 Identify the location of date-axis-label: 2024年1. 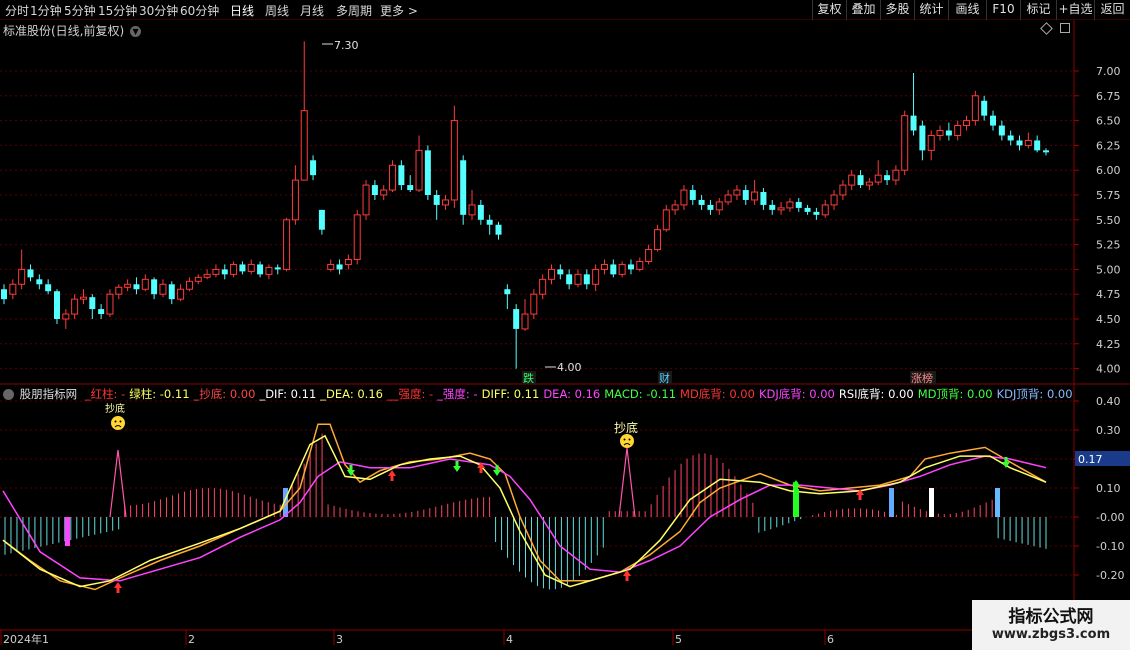
(26, 639).